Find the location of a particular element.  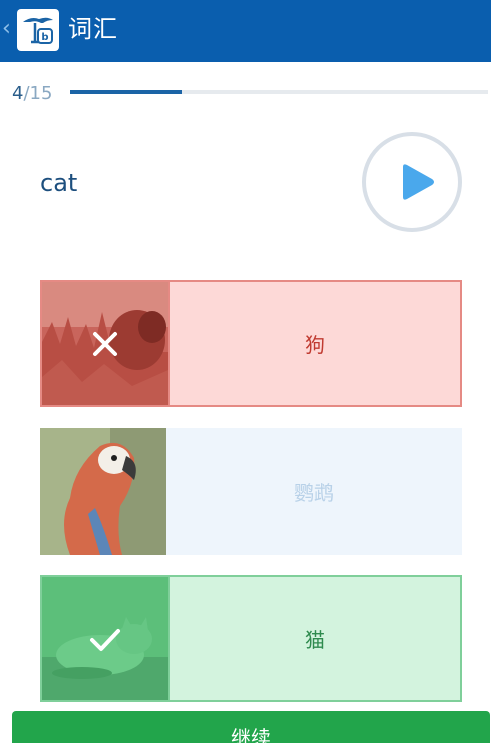

check-icon is located at coordinates (105, 640).